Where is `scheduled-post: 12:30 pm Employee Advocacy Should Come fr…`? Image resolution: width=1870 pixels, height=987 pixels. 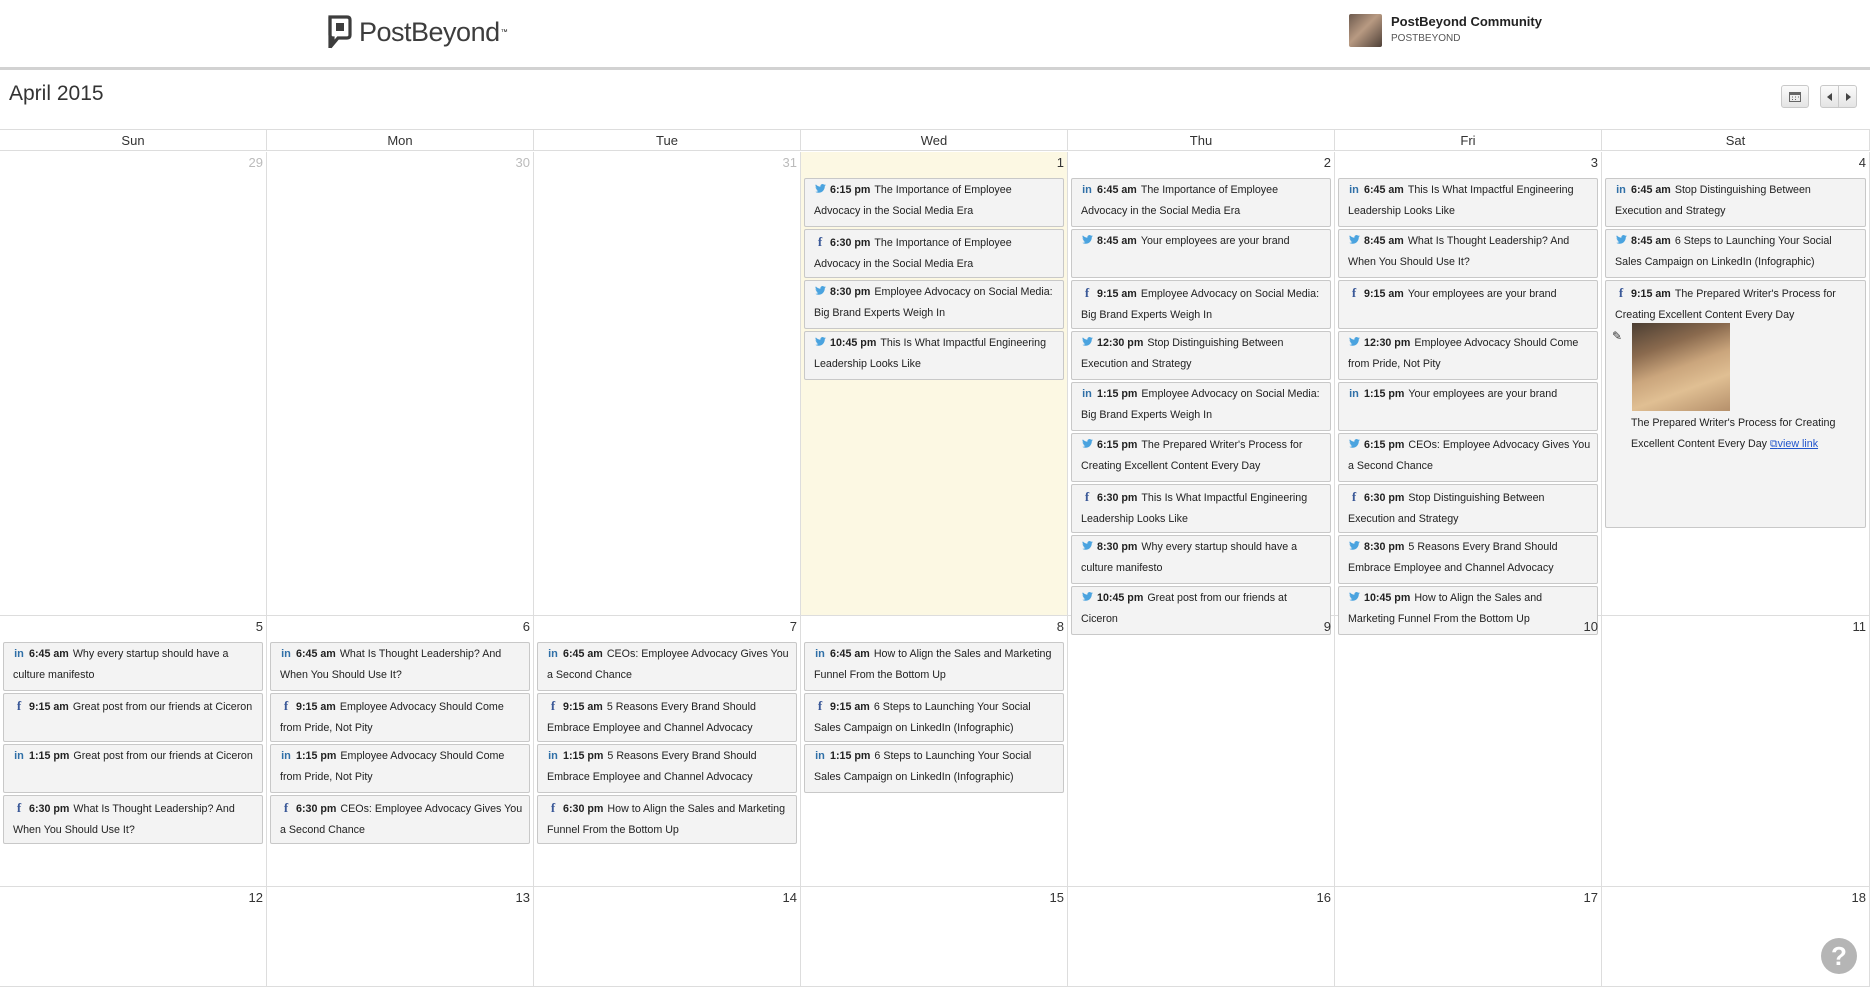
scheduled-post: 12:30 pm Employee Advocacy Should Come fr… is located at coordinates (1468, 355).